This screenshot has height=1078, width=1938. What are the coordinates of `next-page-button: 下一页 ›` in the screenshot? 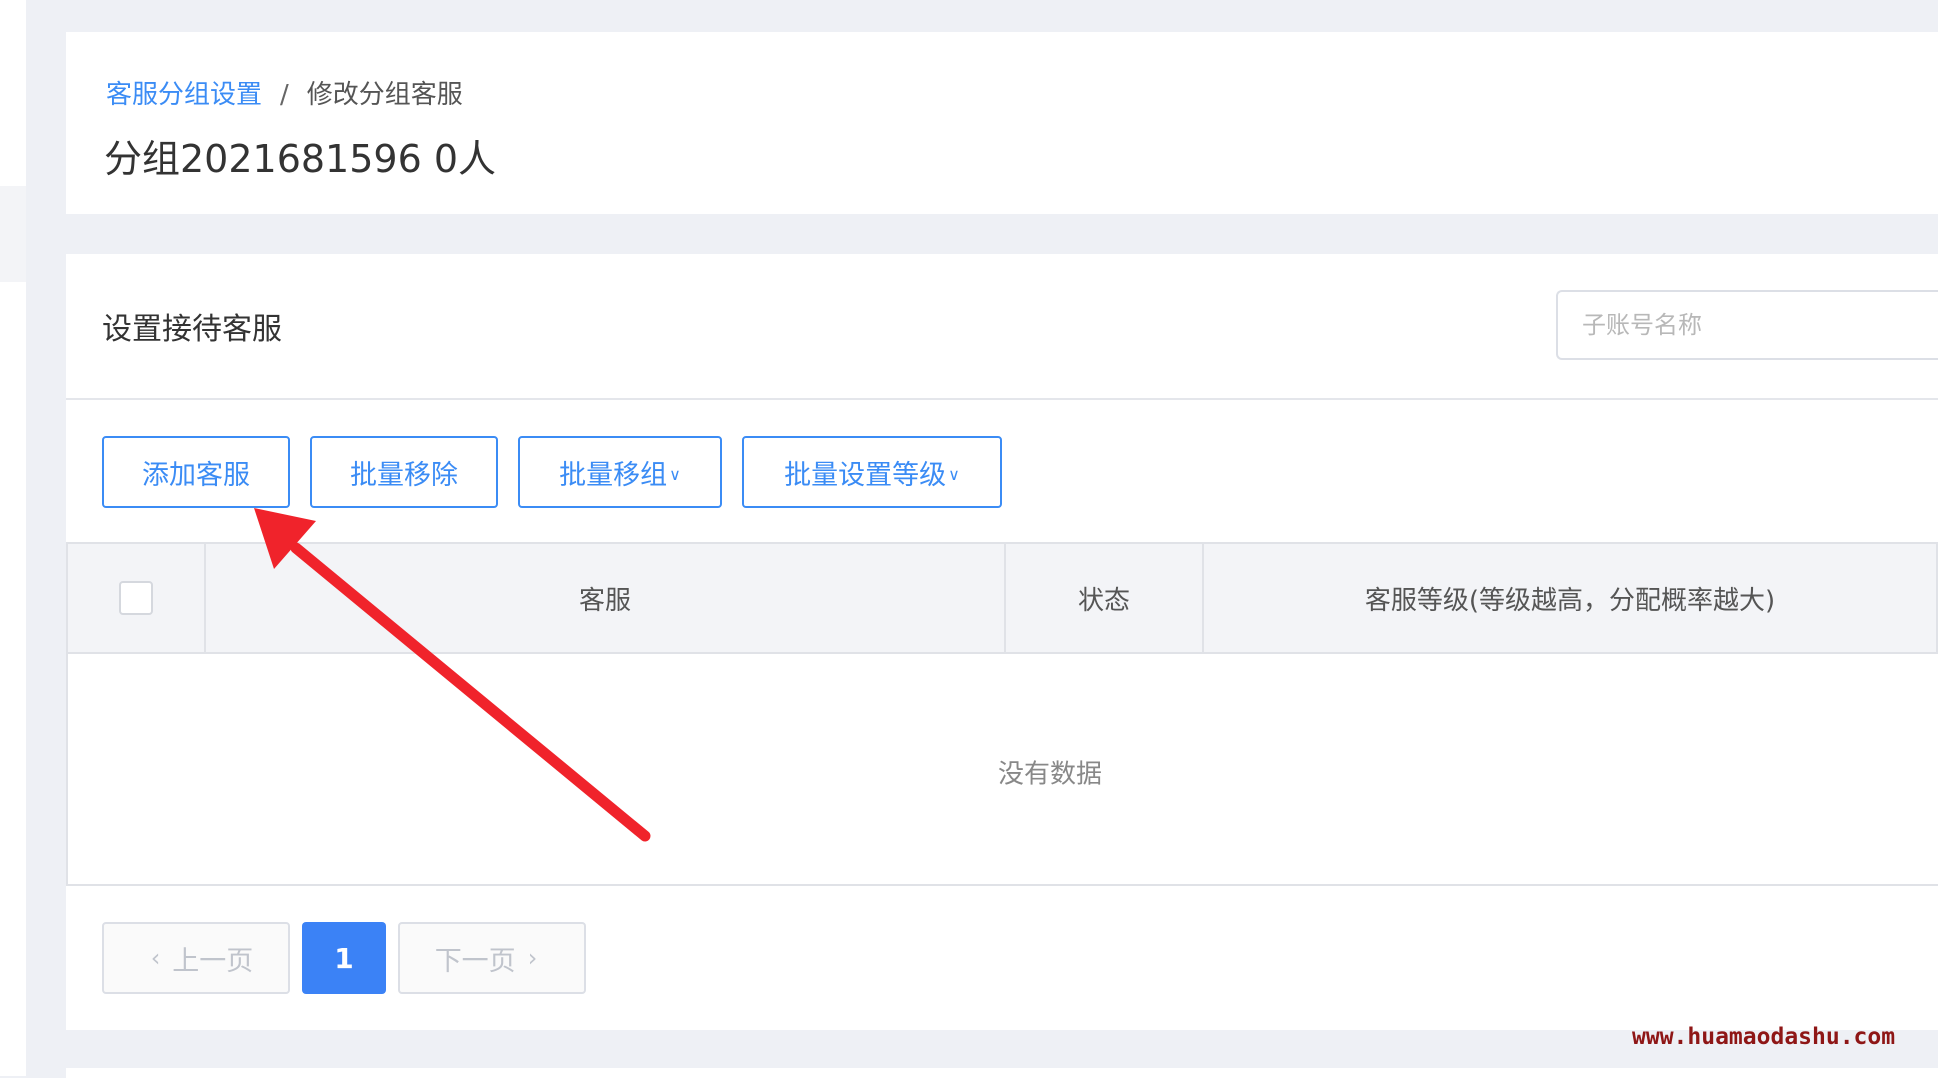 It's located at (492, 958).